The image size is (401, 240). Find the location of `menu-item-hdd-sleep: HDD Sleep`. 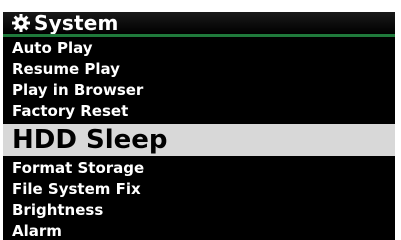

menu-item-hdd-sleep: HDD Sleep is located at coordinates (199, 140).